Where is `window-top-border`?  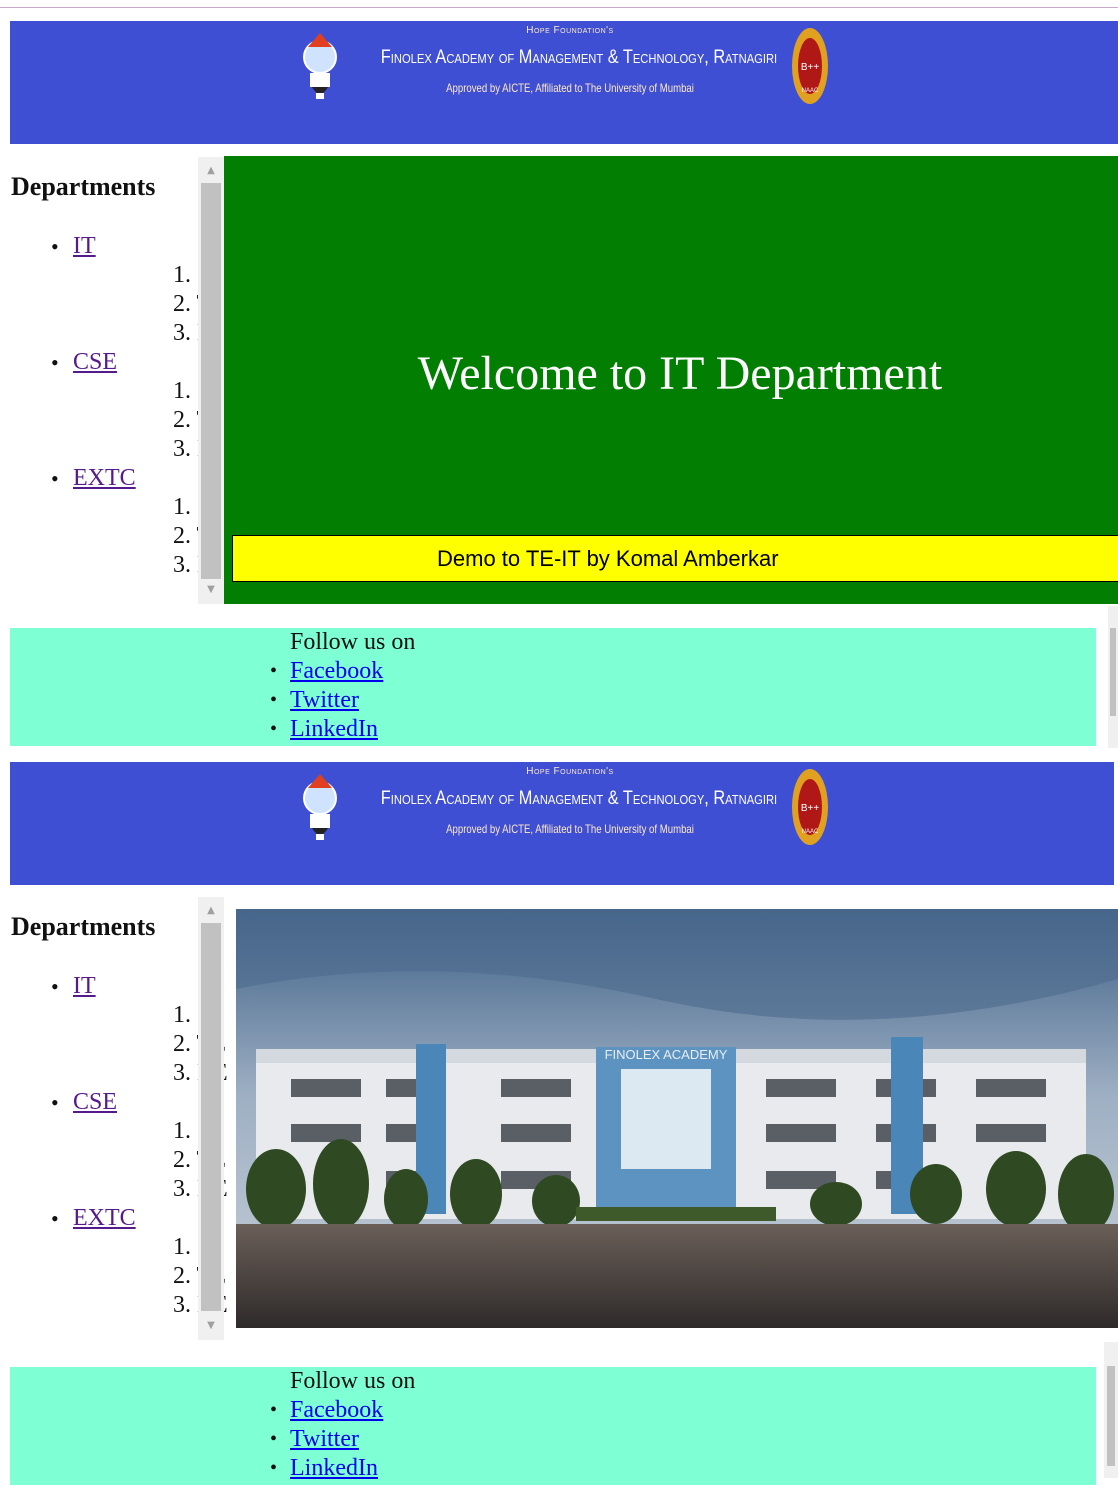
window-top-border is located at coordinates (559, 7).